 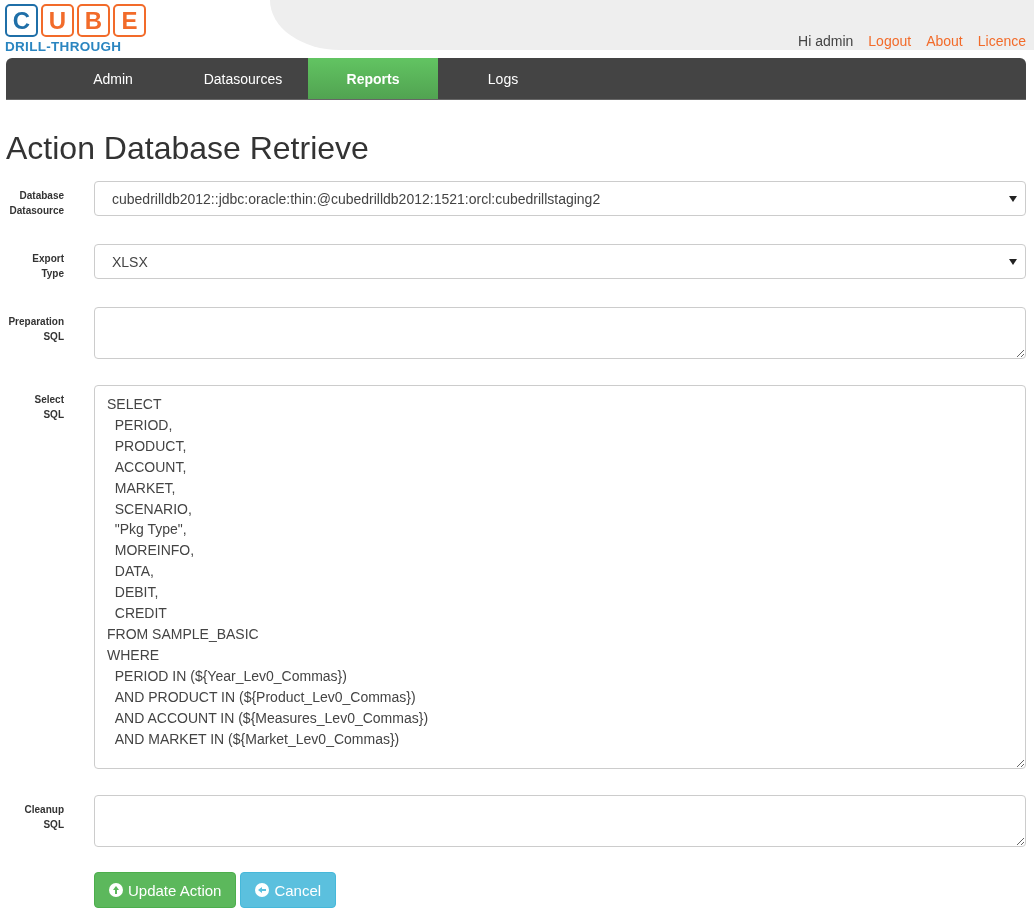 I want to click on greeting-text: Hi admin, so click(x=826, y=41).